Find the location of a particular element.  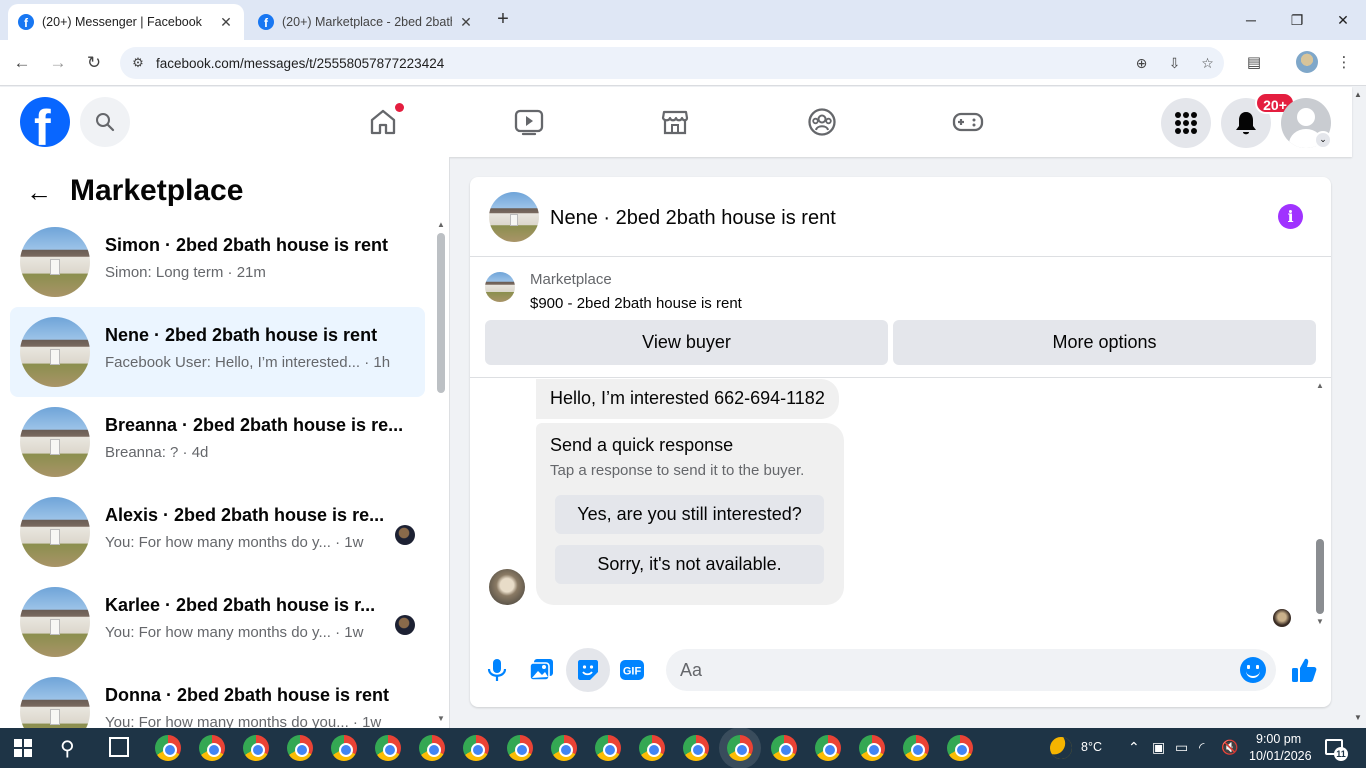

more-options-button: More options is located at coordinates (1104, 342).